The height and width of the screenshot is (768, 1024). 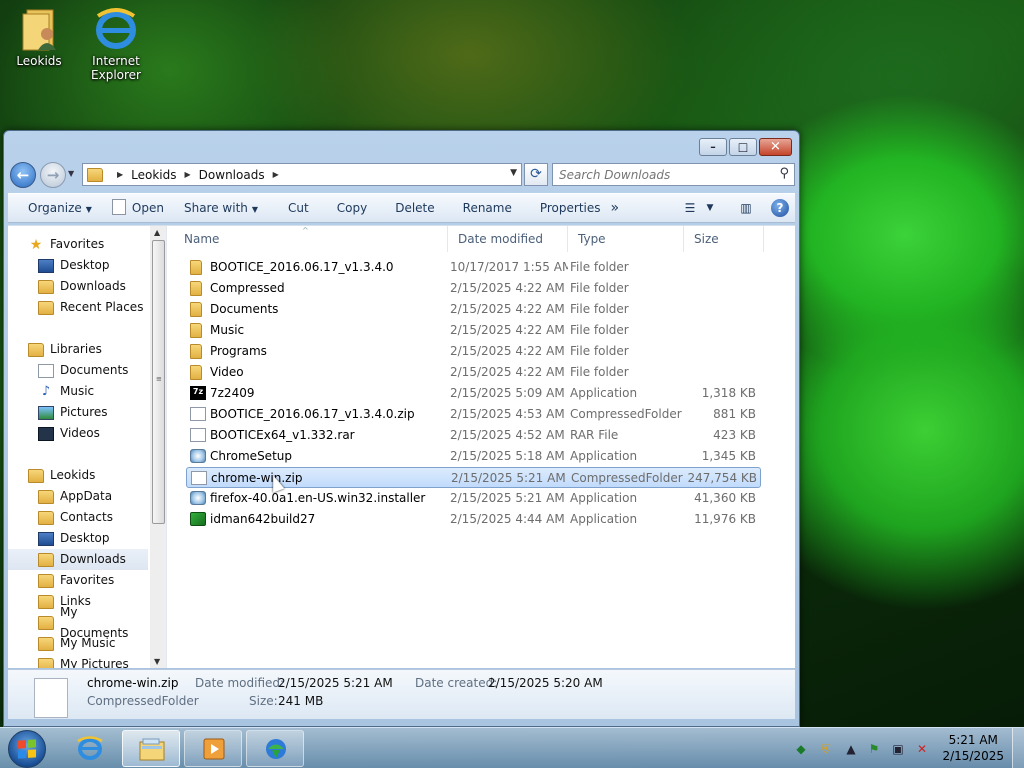 I want to click on nav-item-favorites: ★ Favorites, so click(x=78, y=244).